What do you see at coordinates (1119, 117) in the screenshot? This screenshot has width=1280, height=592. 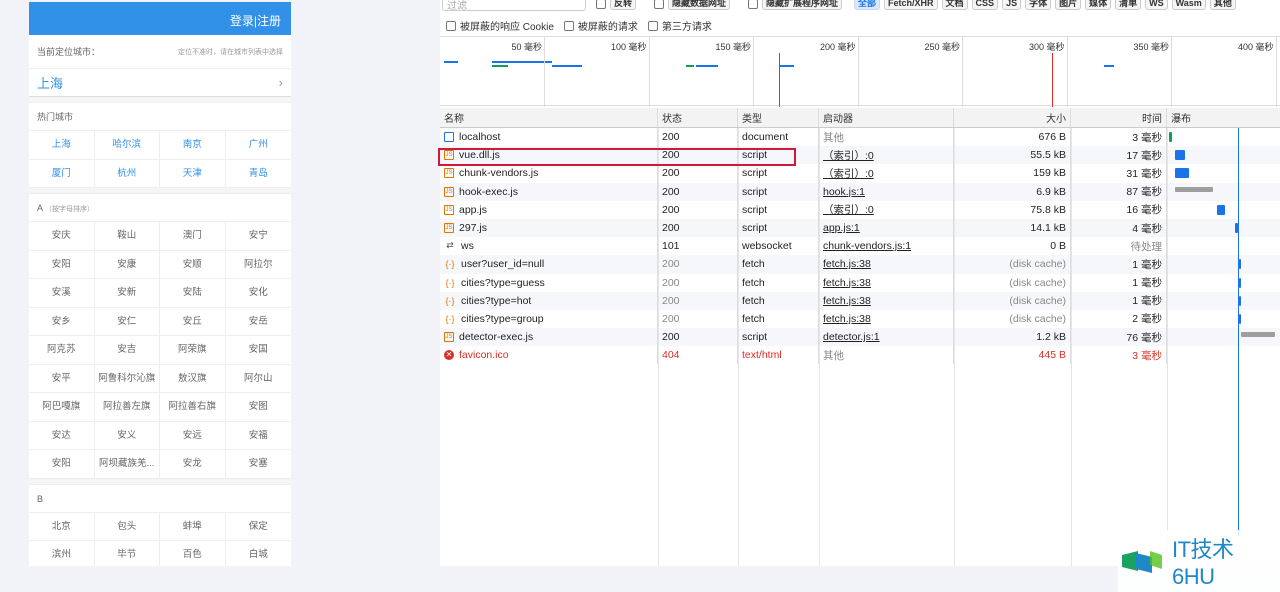 I see `column-header: 时间` at bounding box center [1119, 117].